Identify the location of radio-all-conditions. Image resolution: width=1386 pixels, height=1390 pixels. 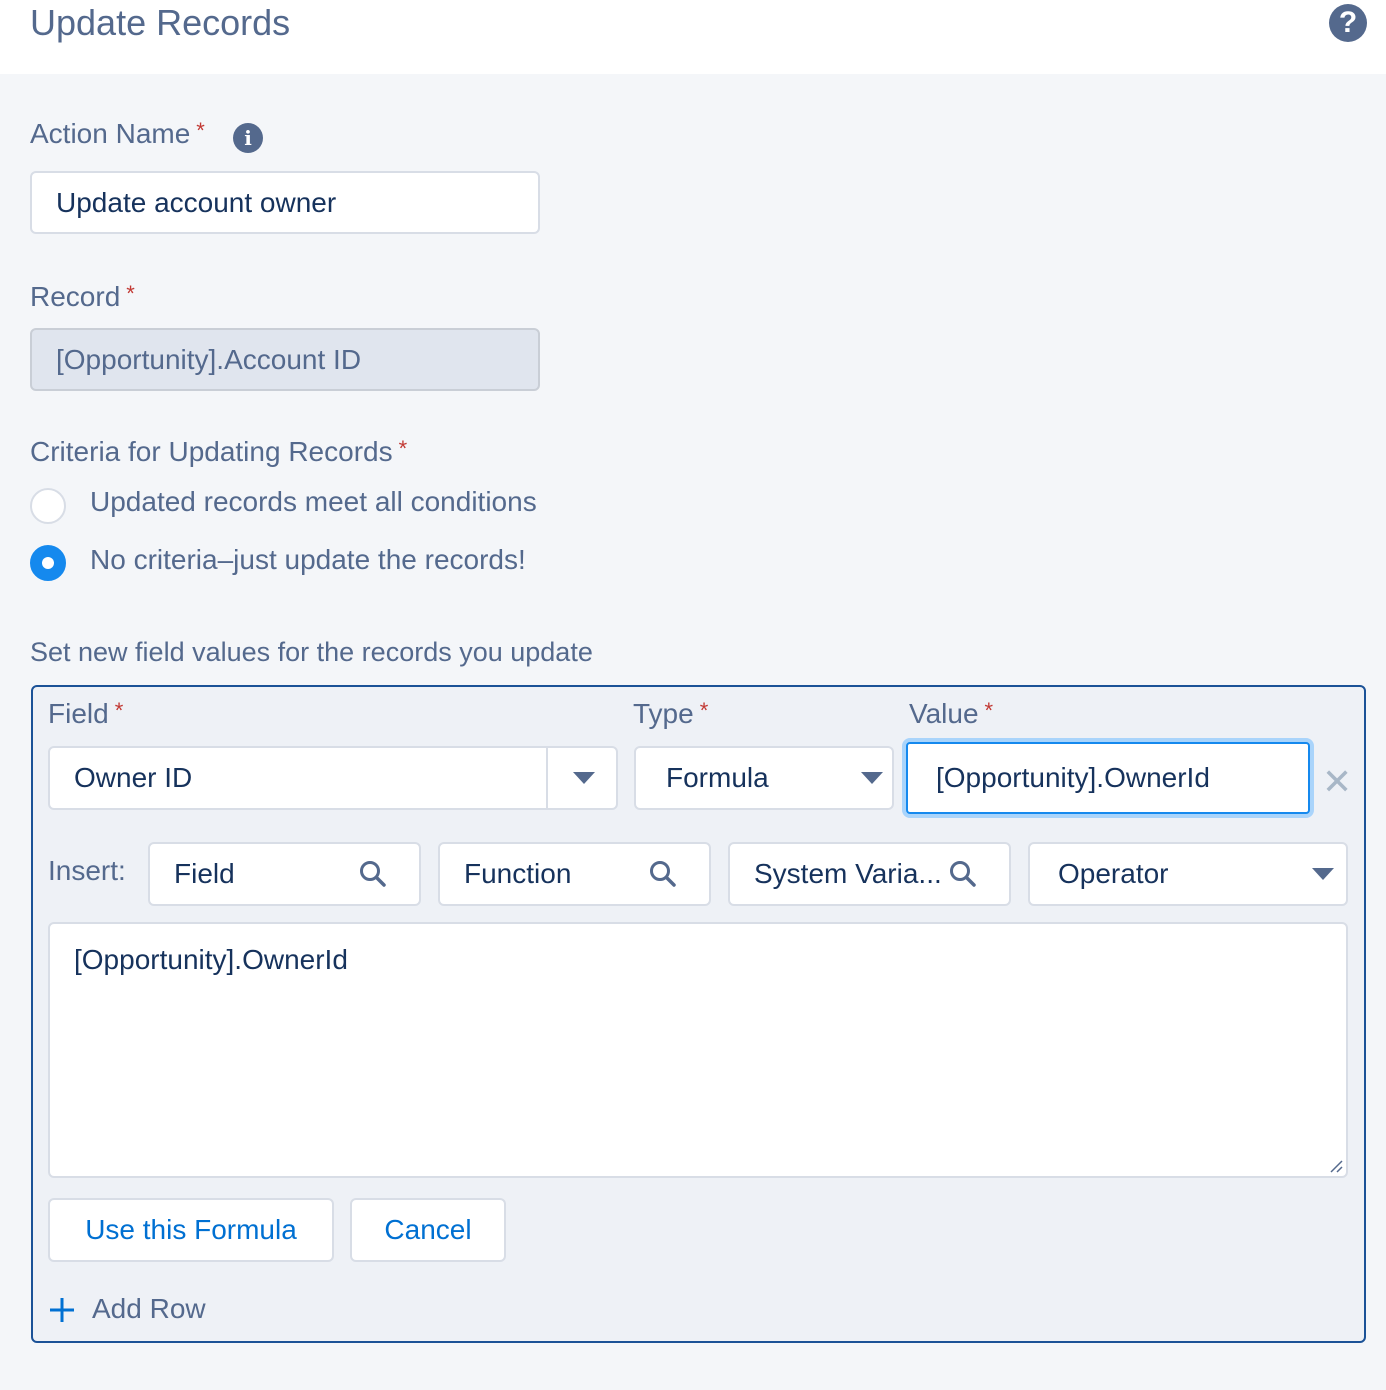
(48, 506).